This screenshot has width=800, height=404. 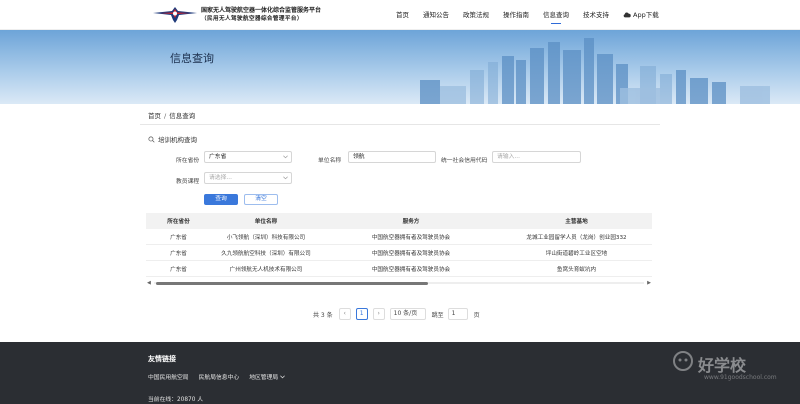 I want to click on page-size-select: 10 条/页, so click(x=407, y=314).